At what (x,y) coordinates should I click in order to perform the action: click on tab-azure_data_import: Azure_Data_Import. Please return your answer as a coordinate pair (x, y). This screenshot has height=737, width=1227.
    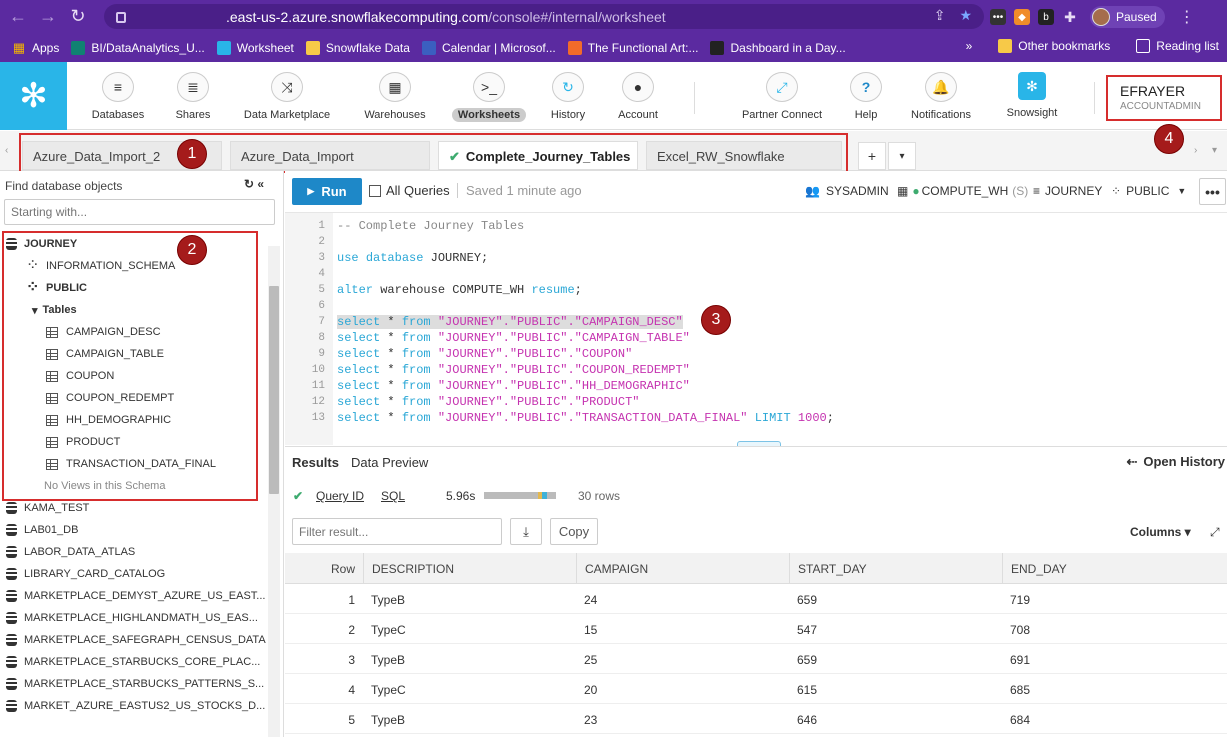
    Looking at the image, I should click on (330, 155).